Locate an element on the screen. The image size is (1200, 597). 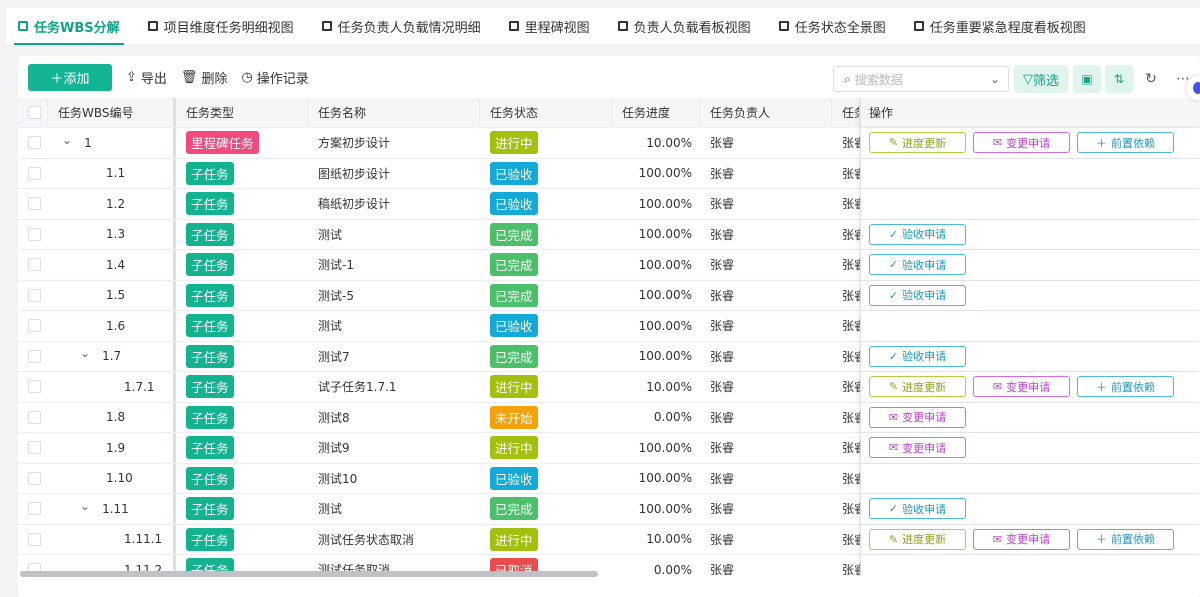
view-settings-button: ▣ is located at coordinates (1087, 79).